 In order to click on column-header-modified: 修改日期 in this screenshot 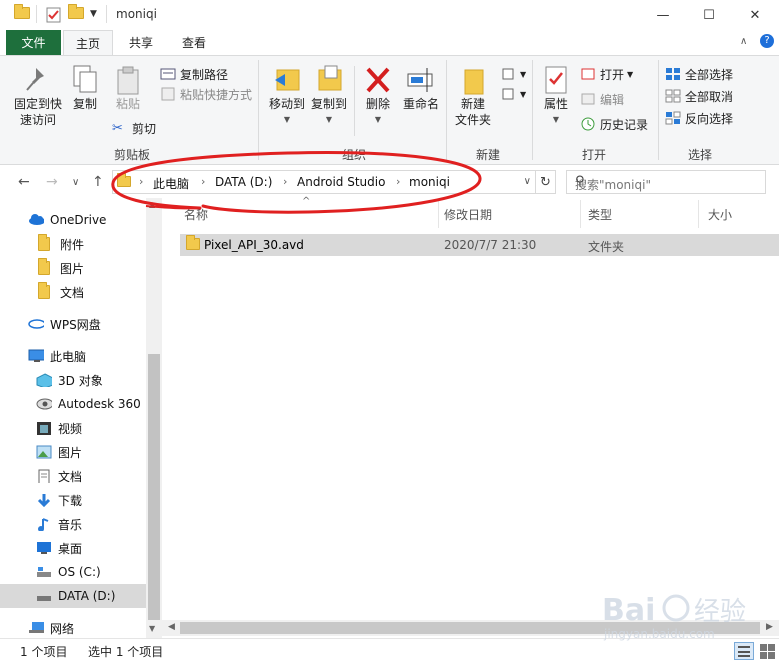, I will do `click(468, 214)`.